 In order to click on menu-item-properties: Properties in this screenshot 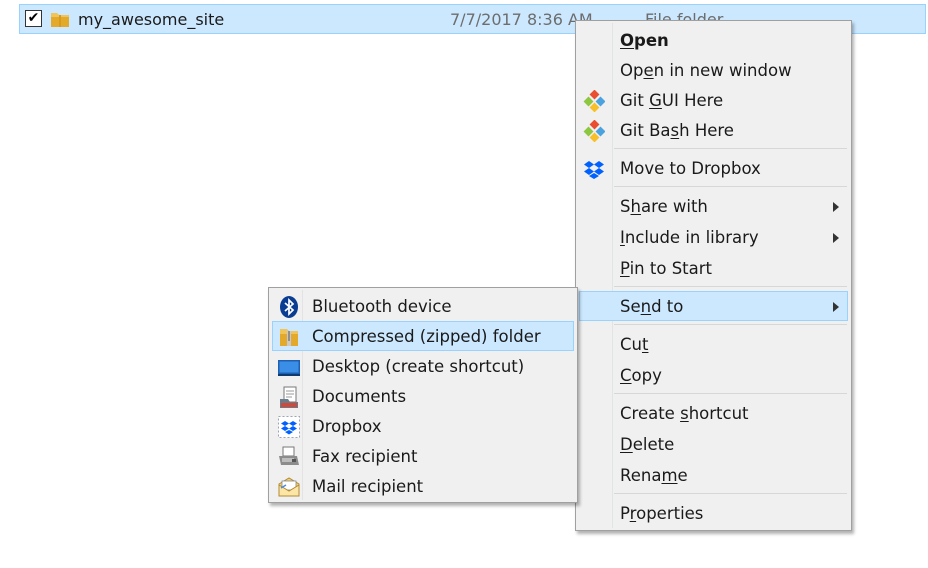, I will do `click(713, 513)`.